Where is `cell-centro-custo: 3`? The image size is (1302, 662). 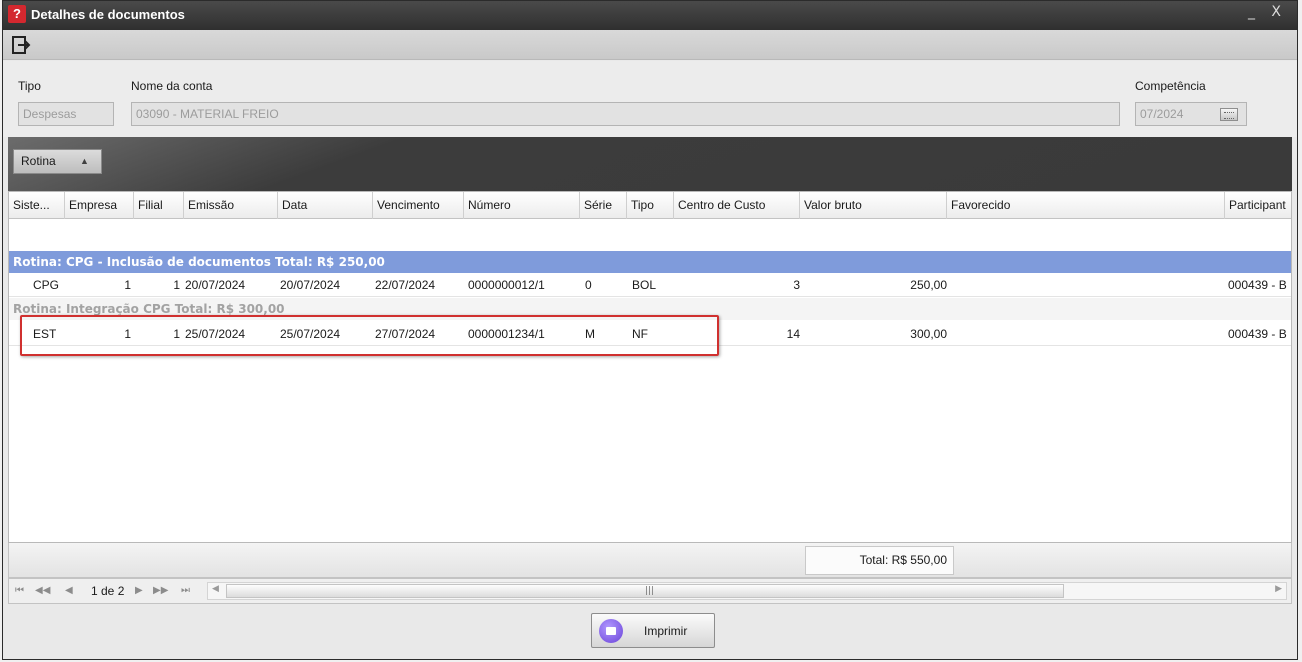
cell-centro-custo: 3 is located at coordinates (796, 285).